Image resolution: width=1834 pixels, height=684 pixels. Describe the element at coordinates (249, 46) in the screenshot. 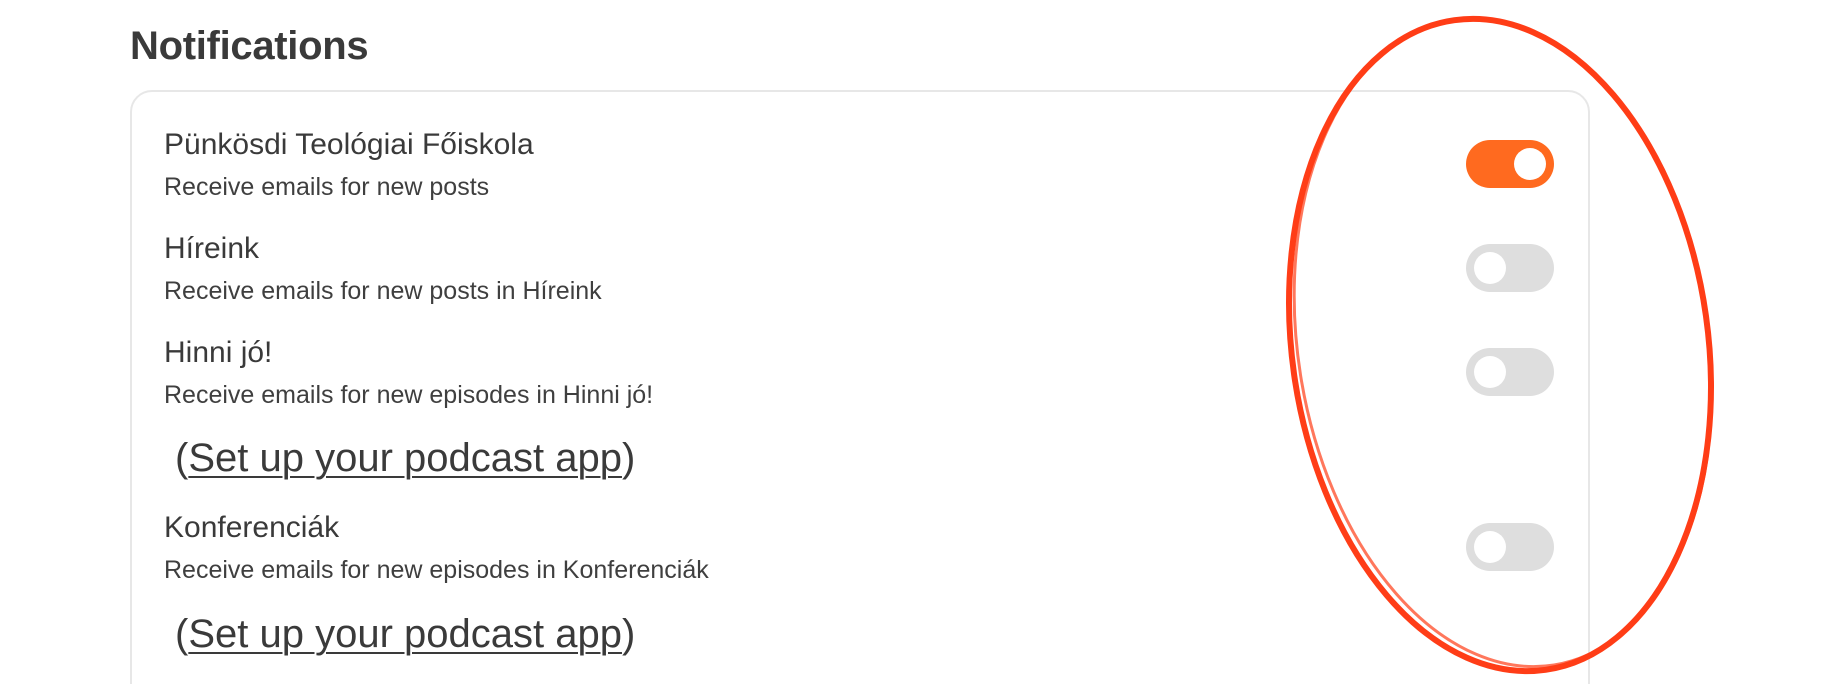

I see `page-title: Notifications` at that location.